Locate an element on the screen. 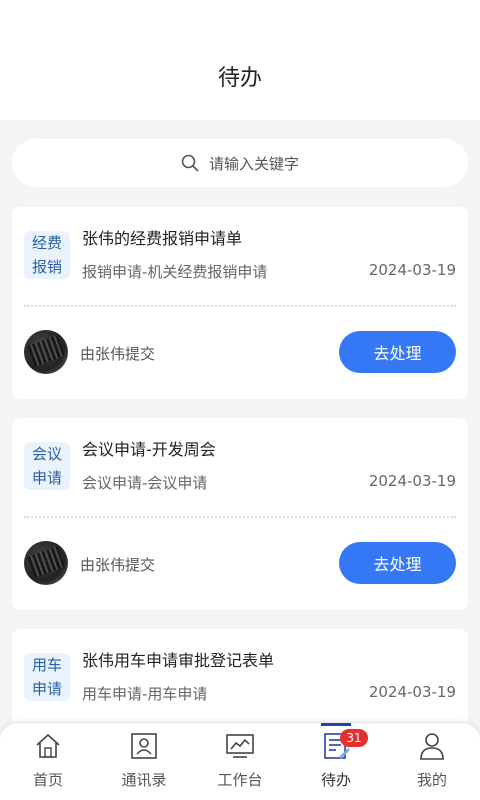 The height and width of the screenshot is (800, 480). profile-icon is located at coordinates (432, 746).